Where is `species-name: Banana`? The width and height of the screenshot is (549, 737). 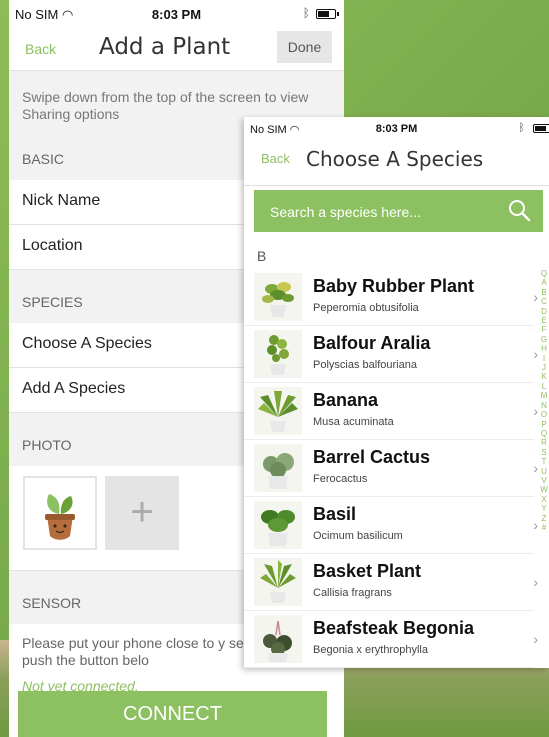
species-name: Banana is located at coordinates (346, 400).